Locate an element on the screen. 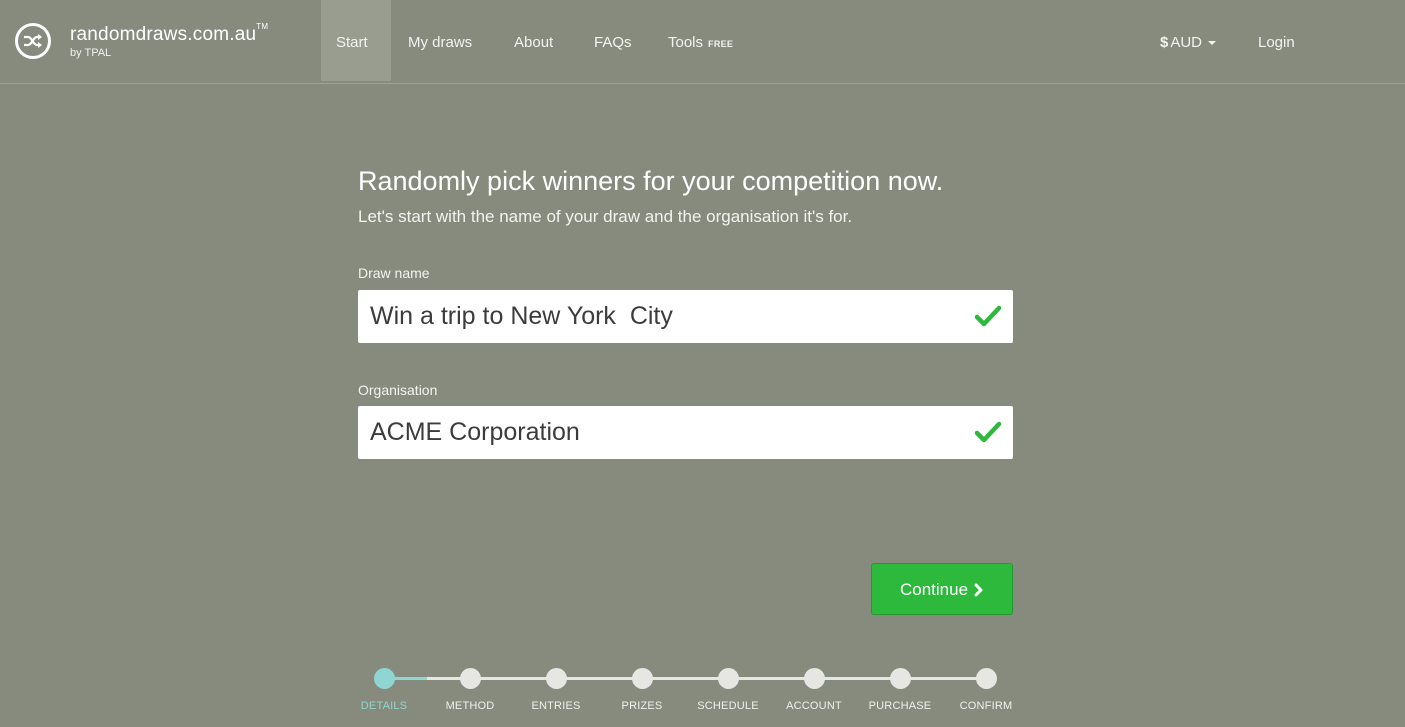 Image resolution: width=1405 pixels, height=727 pixels. organisation-input is located at coordinates (658, 432).